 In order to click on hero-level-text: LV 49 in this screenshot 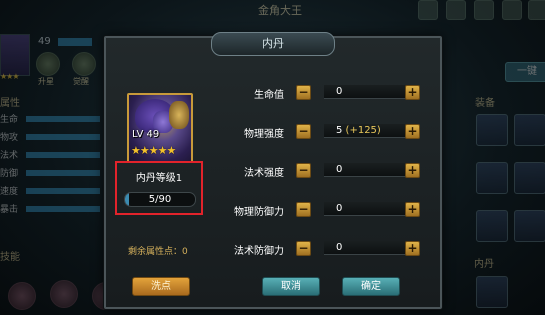, I will do `click(146, 134)`.